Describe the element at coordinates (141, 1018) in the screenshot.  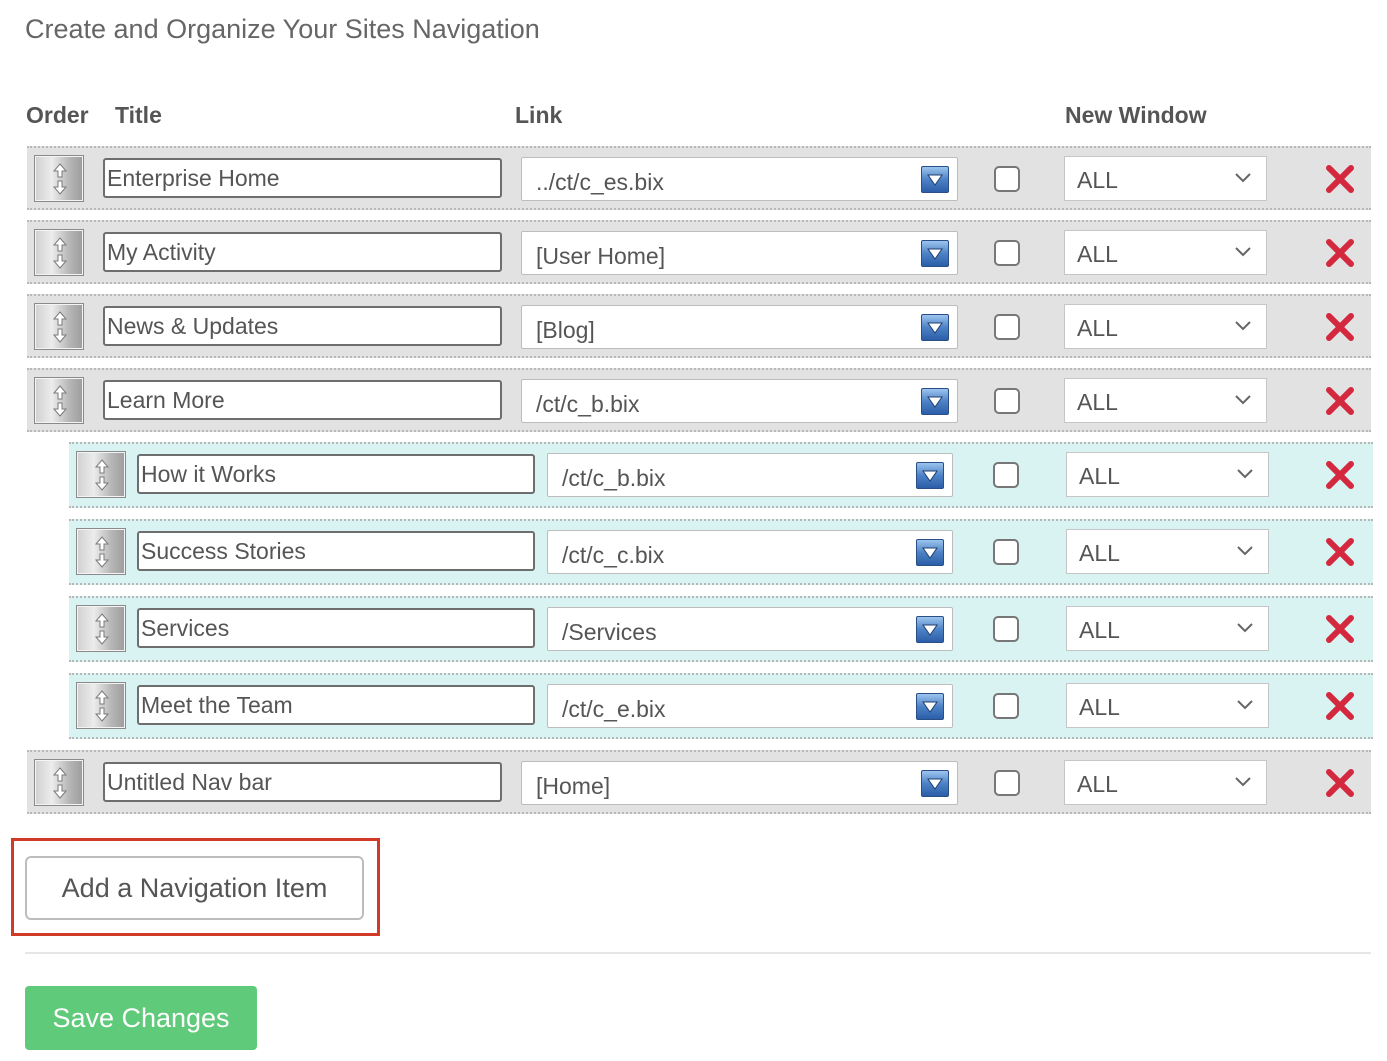
I see `save-changes-button: Save Changes` at that location.